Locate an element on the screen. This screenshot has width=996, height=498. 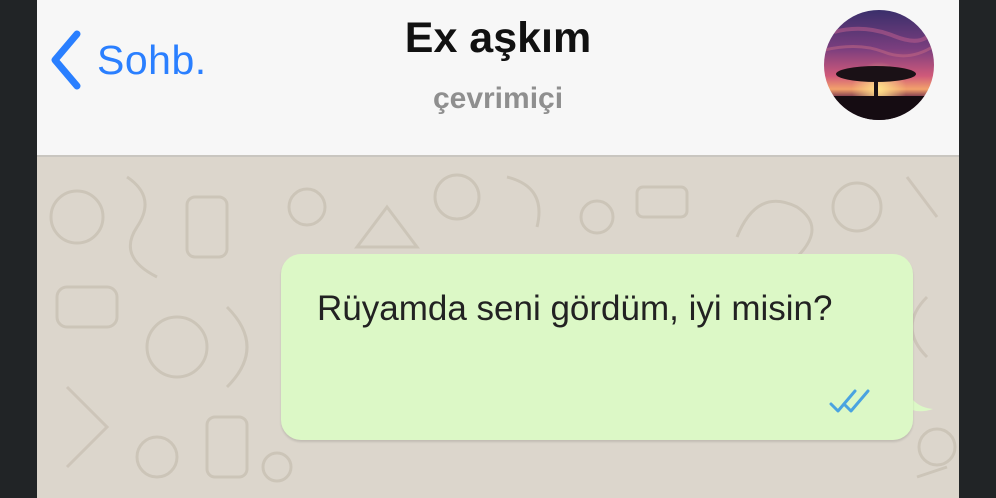
contact-name: Ex aşkım is located at coordinates (498, 38).